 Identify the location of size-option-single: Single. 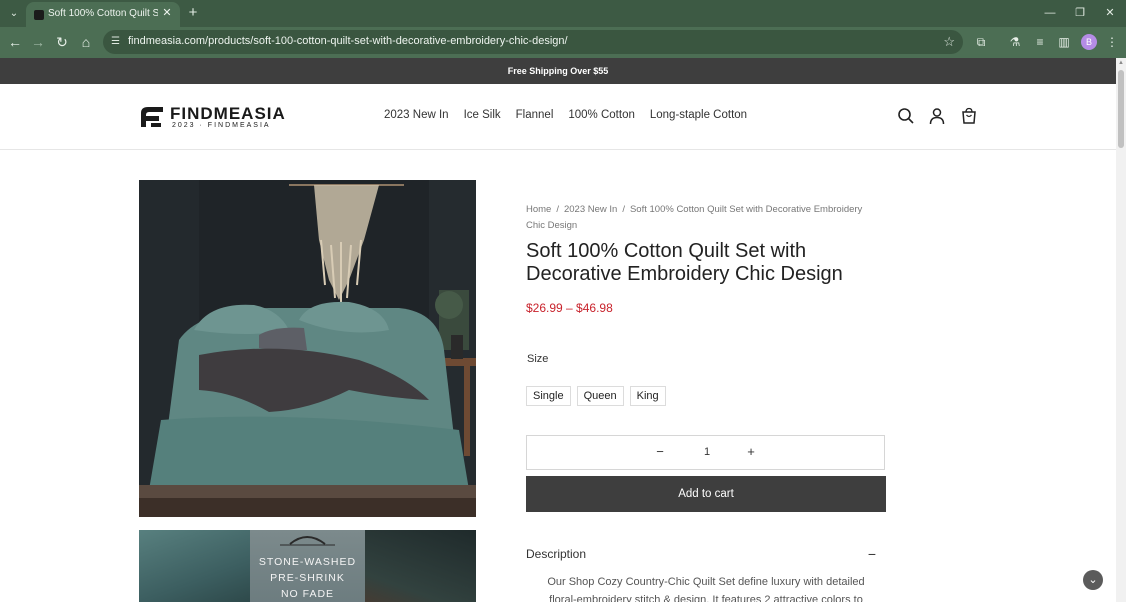
(548, 396).